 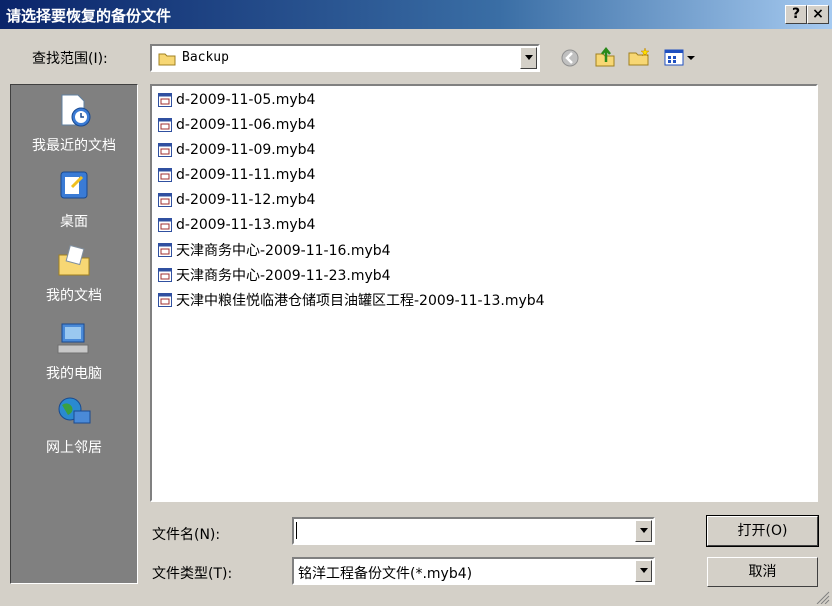 What do you see at coordinates (643, 571) in the screenshot?
I see `filetype-dropdown-arrow` at bounding box center [643, 571].